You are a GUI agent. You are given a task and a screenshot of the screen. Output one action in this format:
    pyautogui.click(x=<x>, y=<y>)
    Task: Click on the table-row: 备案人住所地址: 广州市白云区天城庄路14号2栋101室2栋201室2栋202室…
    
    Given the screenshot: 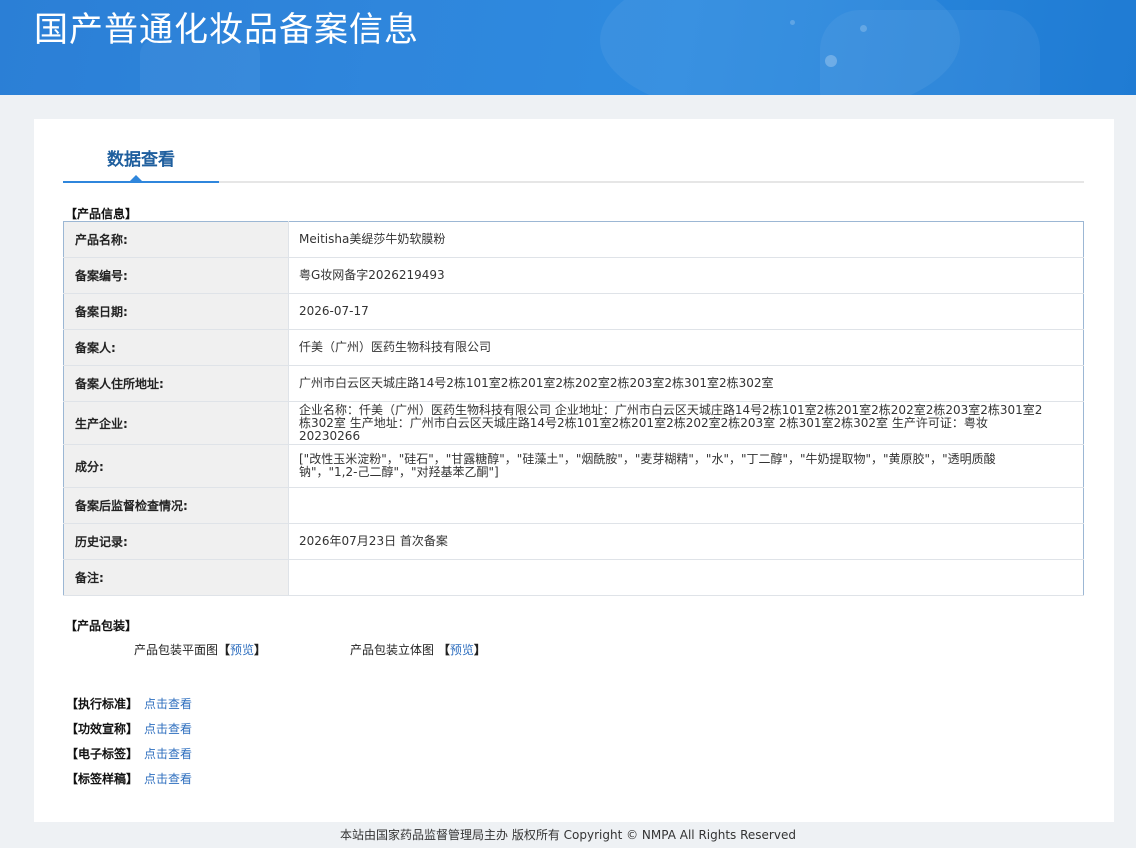 What is the action you would take?
    pyautogui.click(x=573, y=383)
    